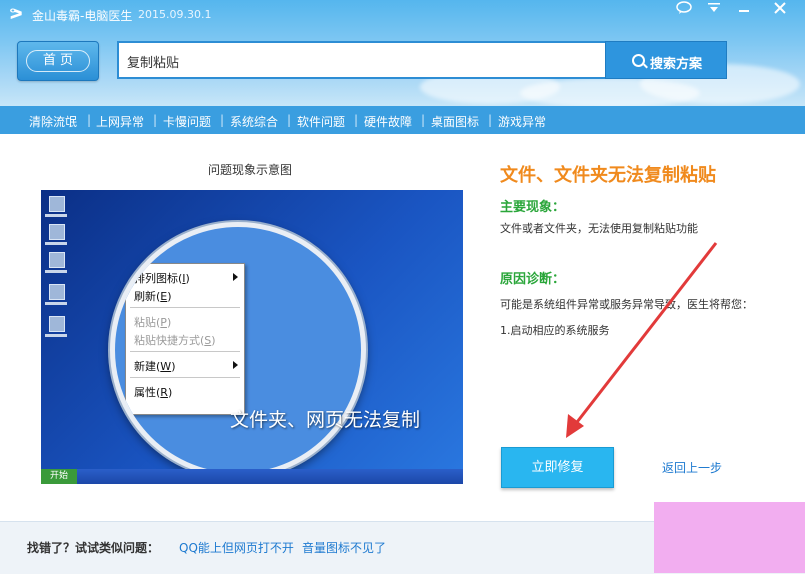 The width and height of the screenshot is (805, 574). What do you see at coordinates (729, 537) in the screenshot?
I see `watermark-overlay` at bounding box center [729, 537].